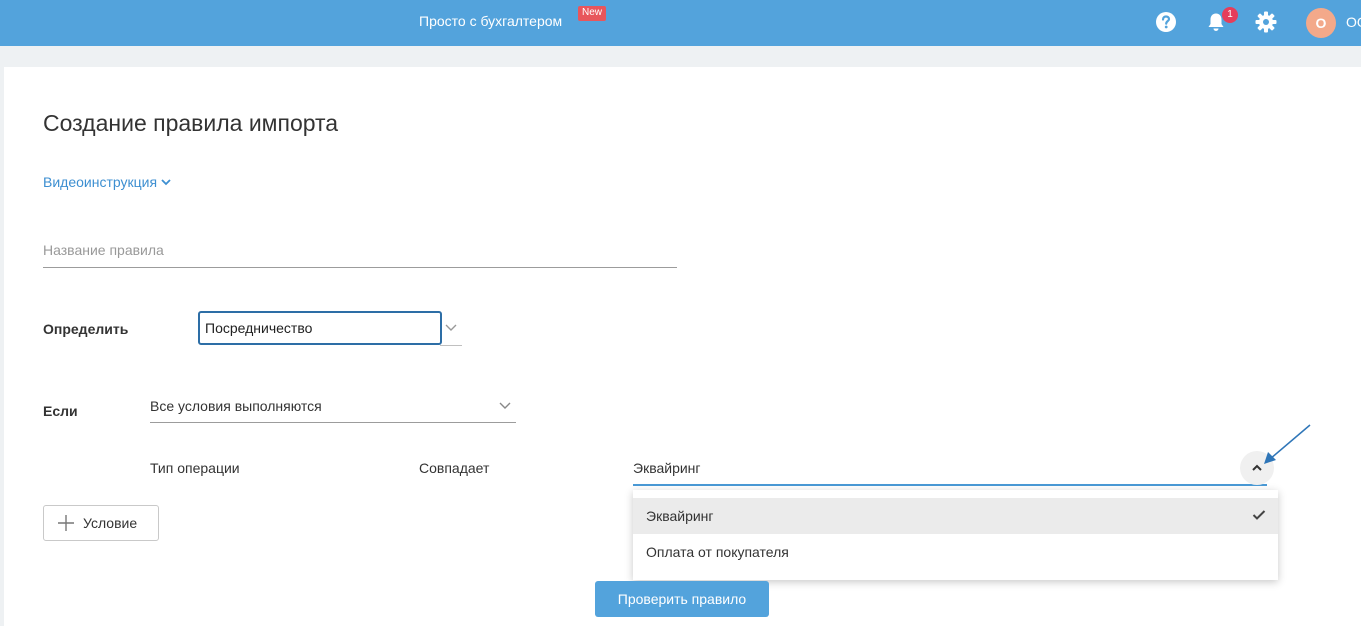 Image resolution: width=1361 pixels, height=626 pixels. What do you see at coordinates (1353, 22) in the screenshot?
I see `organization-name: ОО` at bounding box center [1353, 22].